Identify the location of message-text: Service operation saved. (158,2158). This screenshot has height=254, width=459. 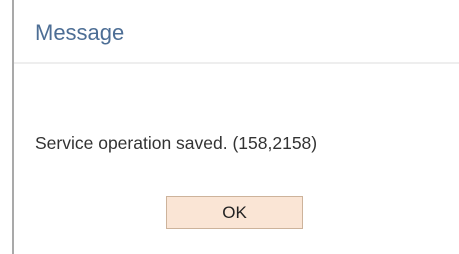
(176, 143).